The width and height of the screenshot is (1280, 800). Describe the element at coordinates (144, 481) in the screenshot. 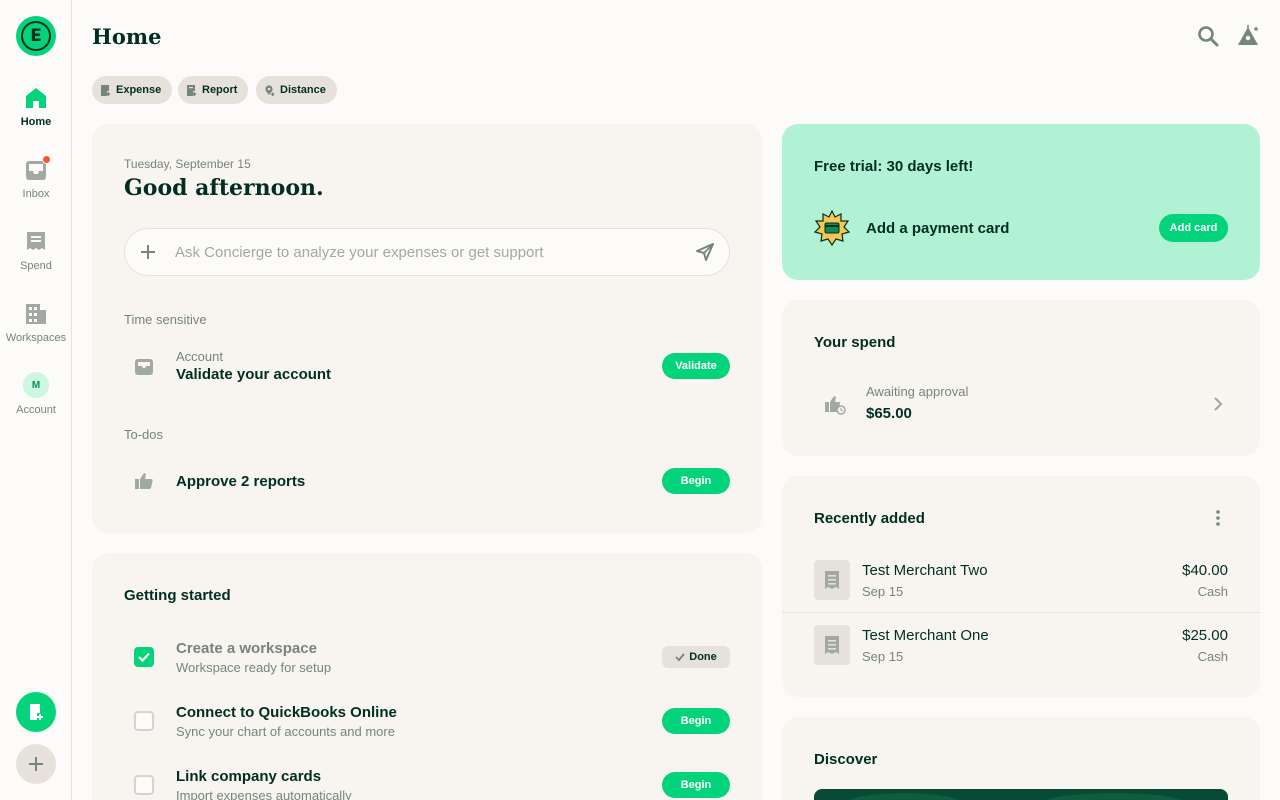

I see `thumbs-up-icon` at that location.